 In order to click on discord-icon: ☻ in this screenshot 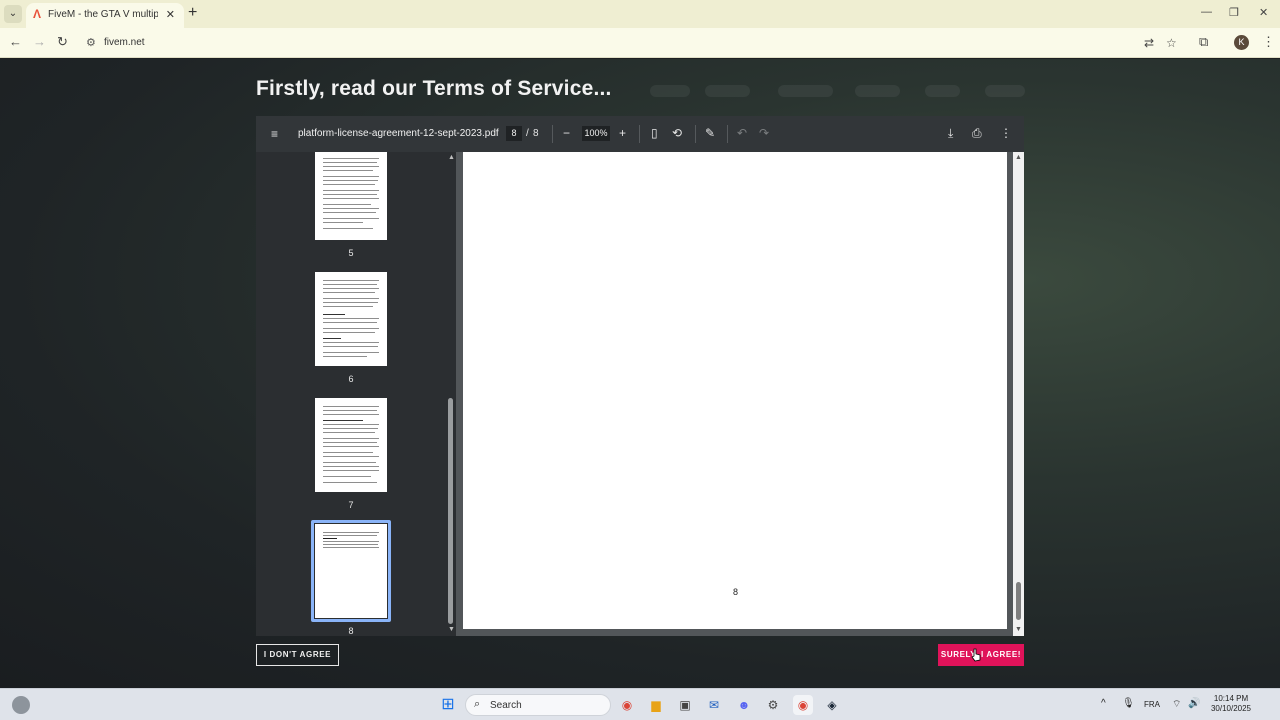, I will do `click(744, 705)`.